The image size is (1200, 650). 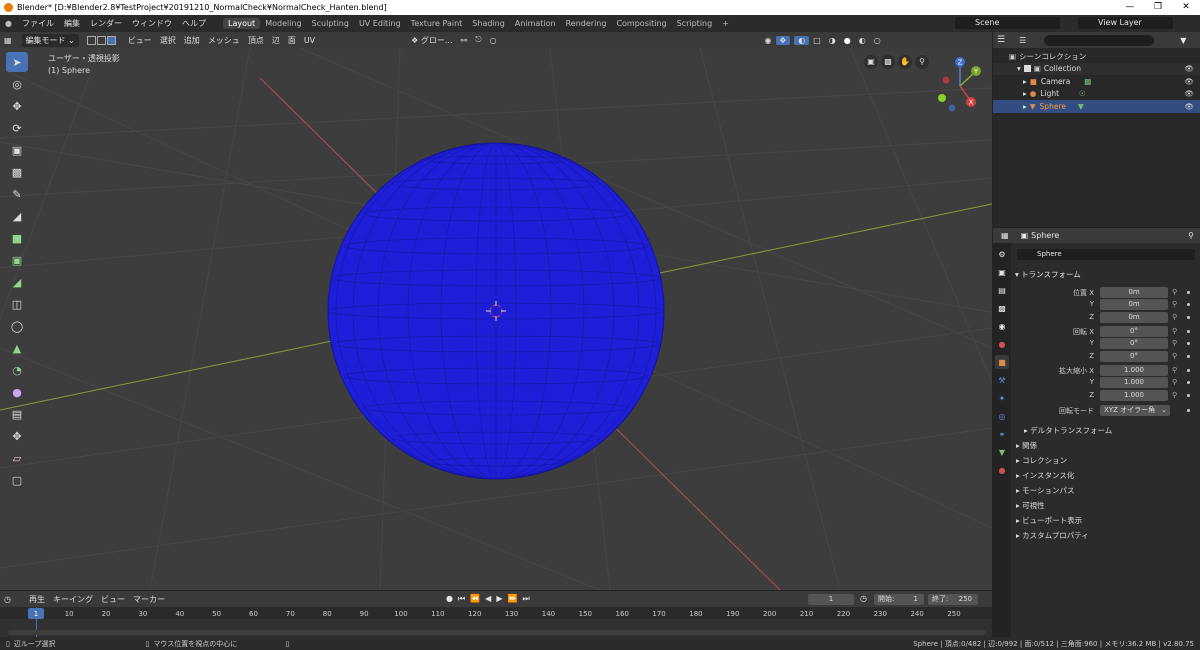 I want to click on outliner-item-sphere: ▸ ▼ Sphere ▼ 👁, so click(x=1096, y=106).